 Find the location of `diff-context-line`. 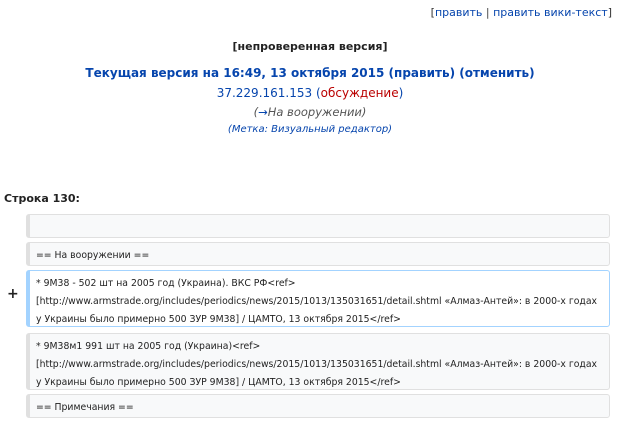

diff-context-line is located at coordinates (318, 226).